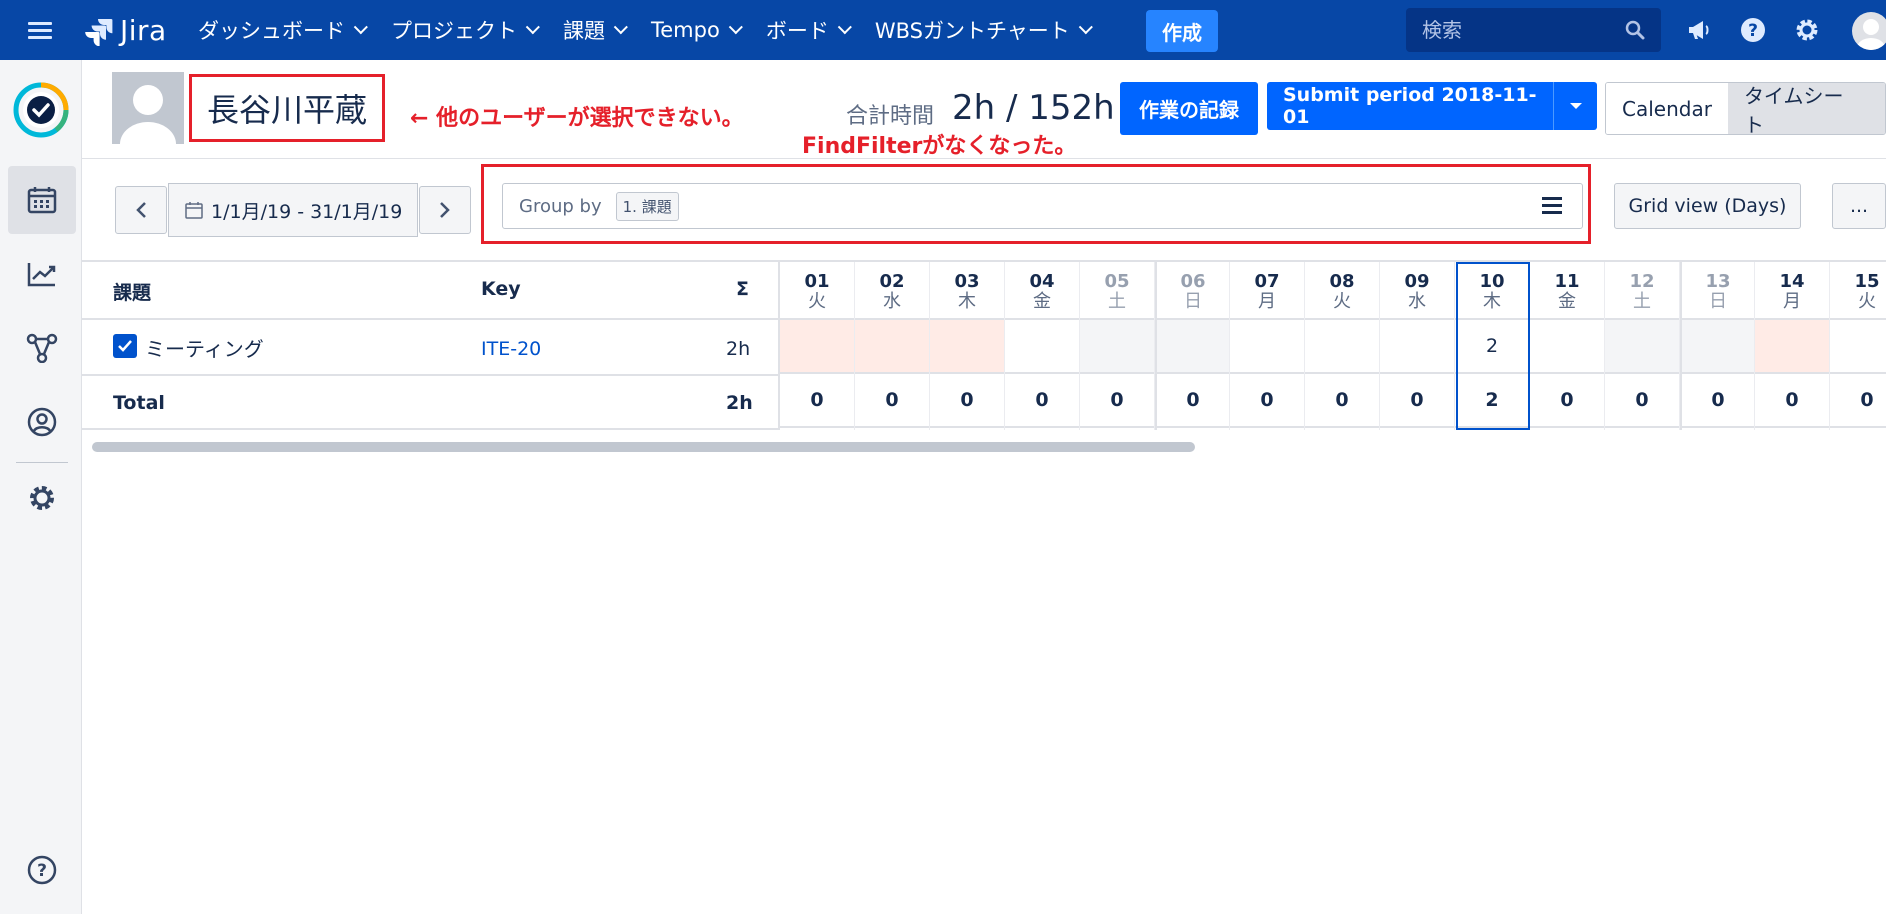 This screenshot has width=1886, height=914. What do you see at coordinates (1707, 206) in the screenshot?
I see `grid-view-button: Grid view (Days)` at bounding box center [1707, 206].